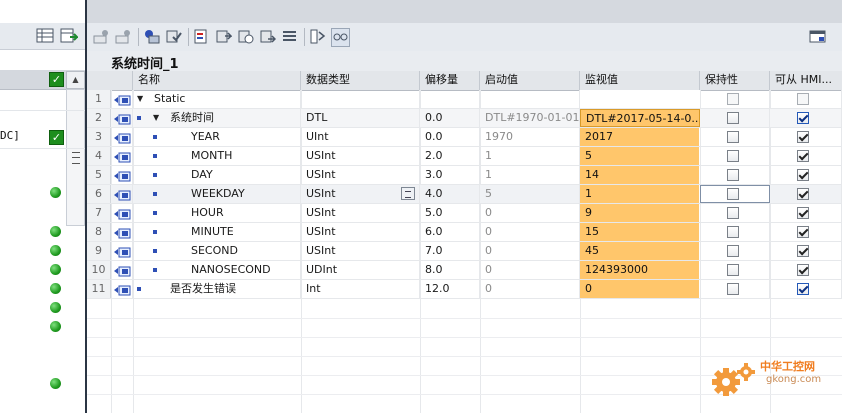 This screenshot has width=842, height=413. Describe the element at coordinates (360, 99) in the screenshot. I see `data-type-cell` at that location.